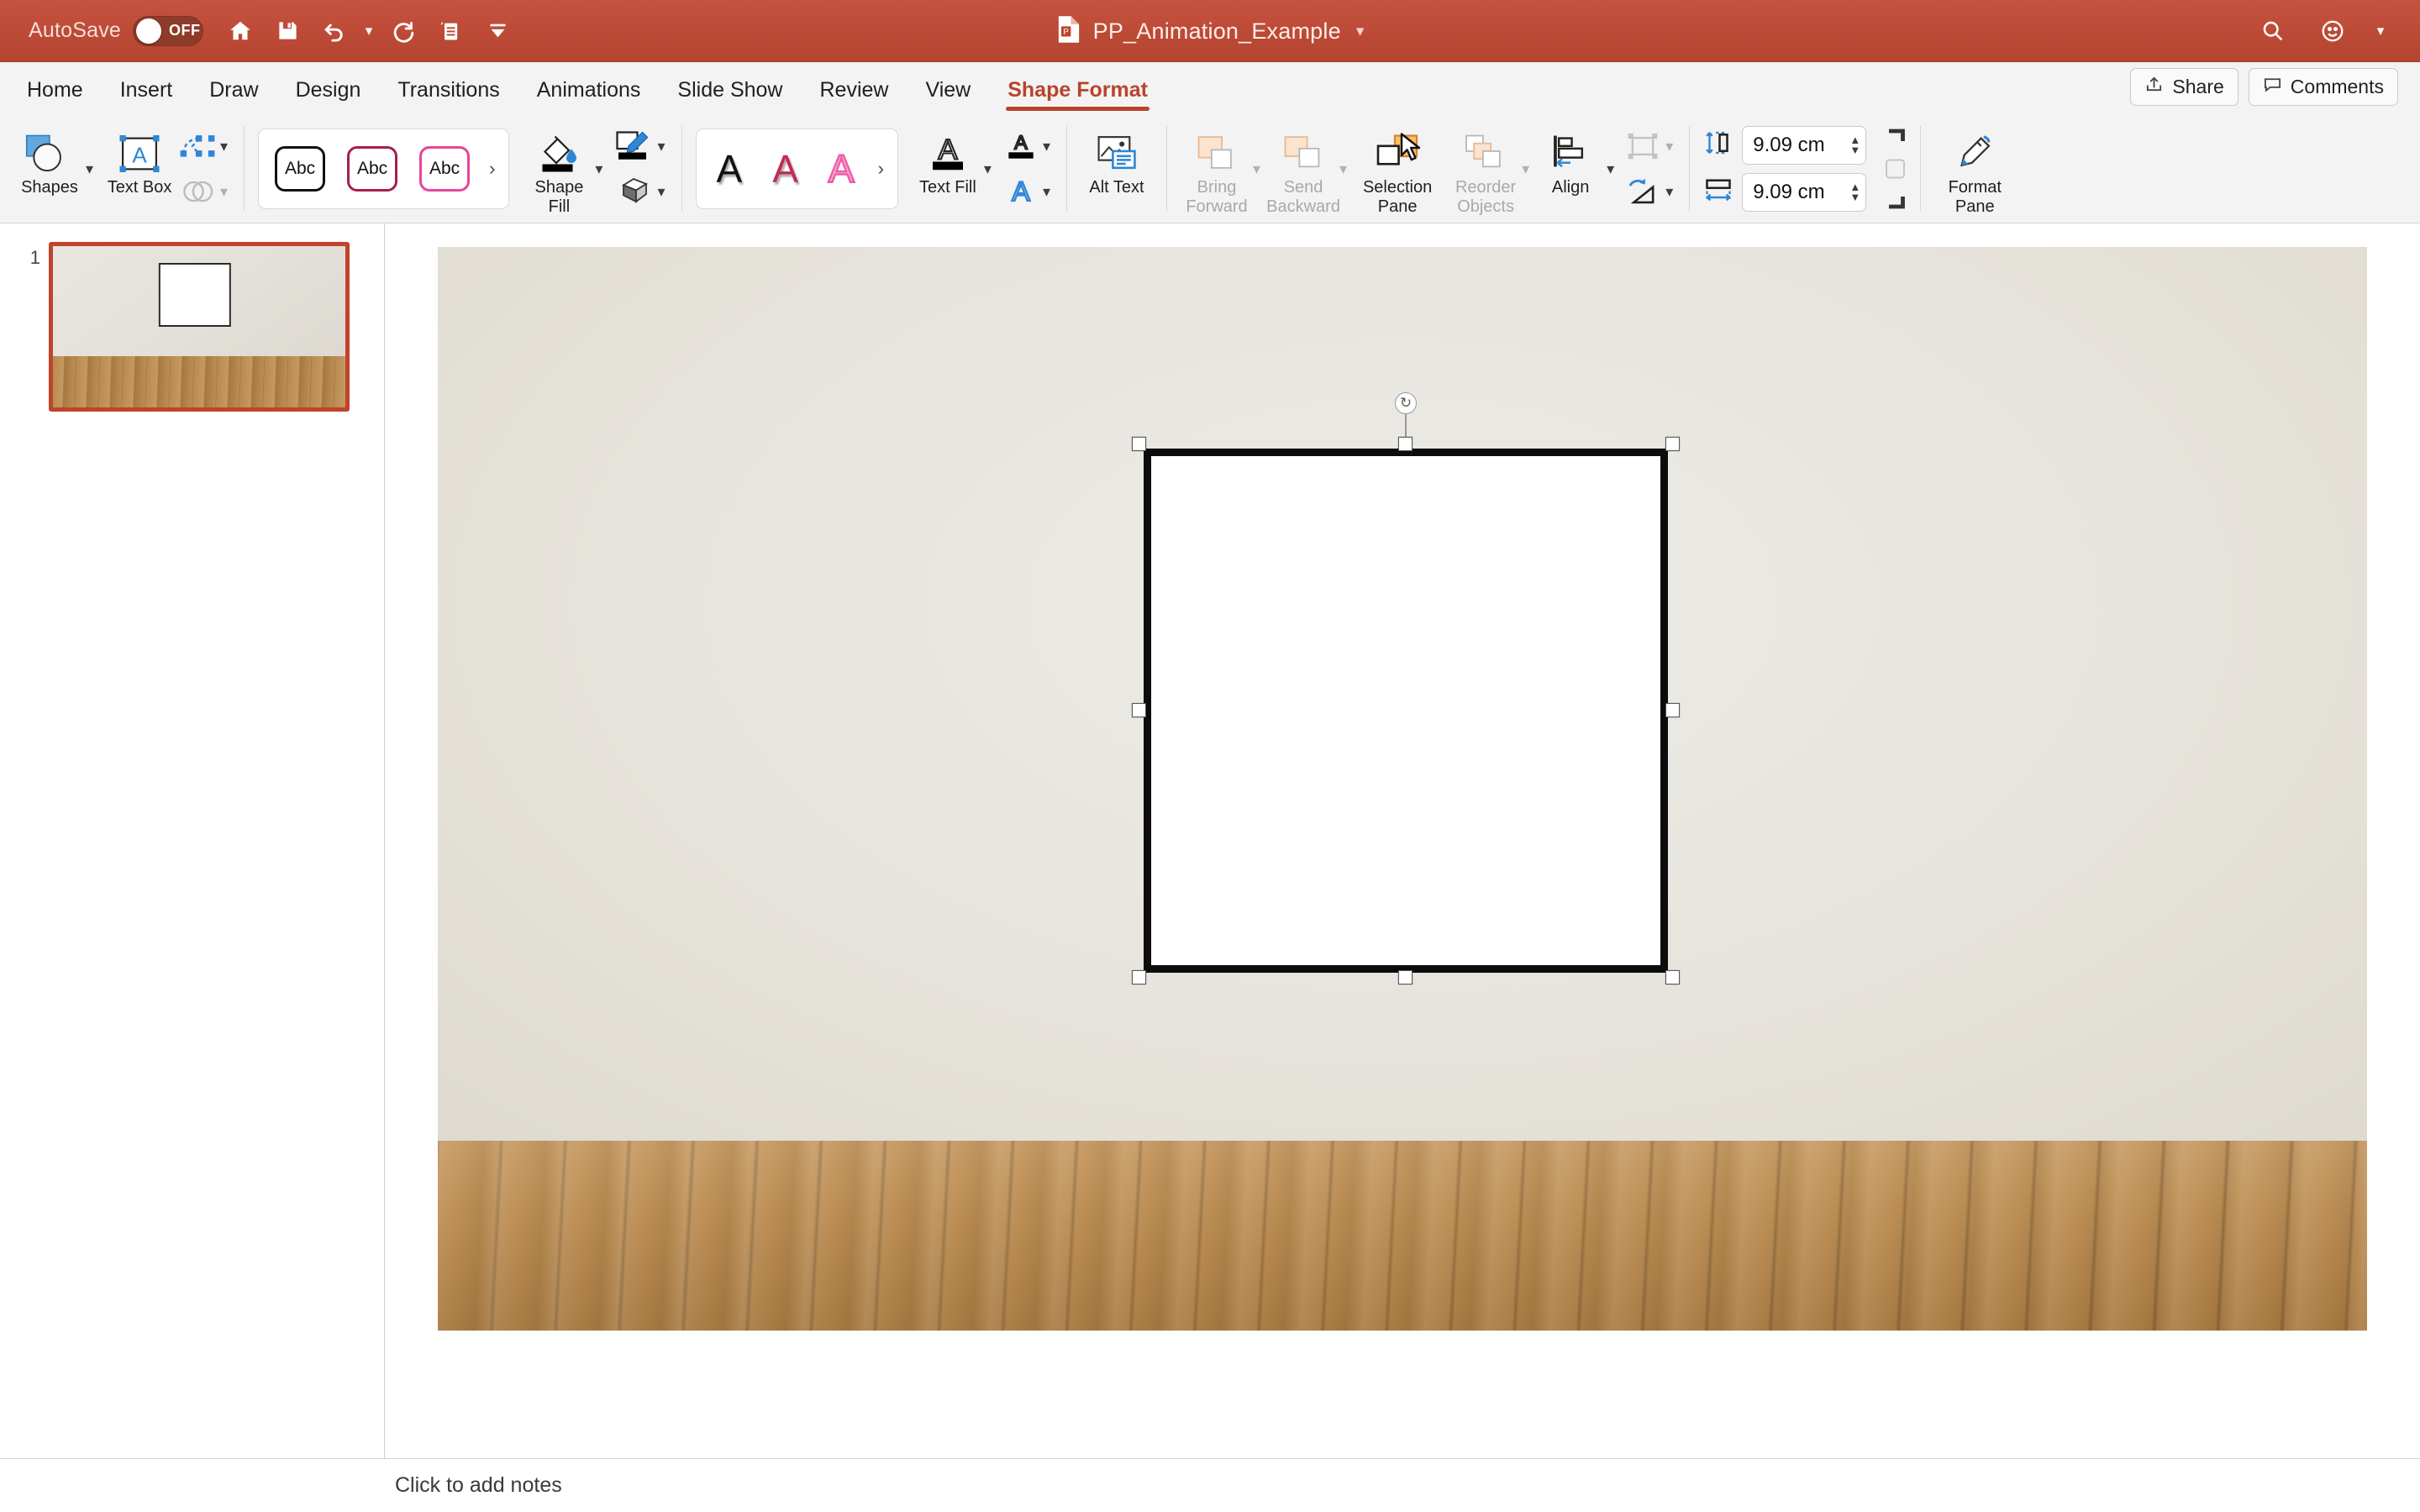 Image resolution: width=2420 pixels, height=1512 pixels. What do you see at coordinates (1397, 169) in the screenshot?
I see `selection-pane-button: Selection Pane` at bounding box center [1397, 169].